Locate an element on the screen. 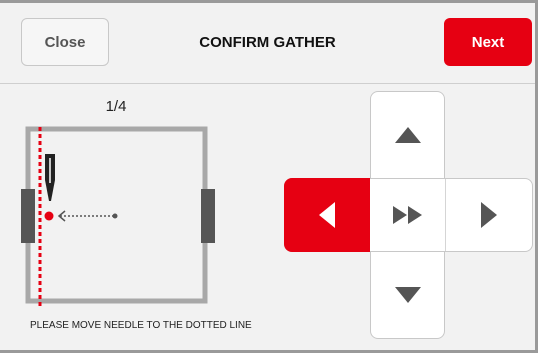  fast-forward-icon is located at coordinates (407, 215).